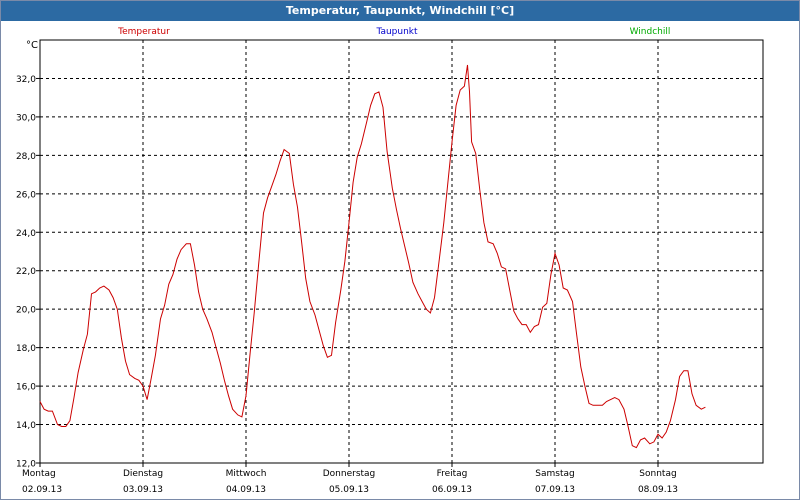  I want to click on x-tick-date-label: 05.09.13, so click(349, 490).